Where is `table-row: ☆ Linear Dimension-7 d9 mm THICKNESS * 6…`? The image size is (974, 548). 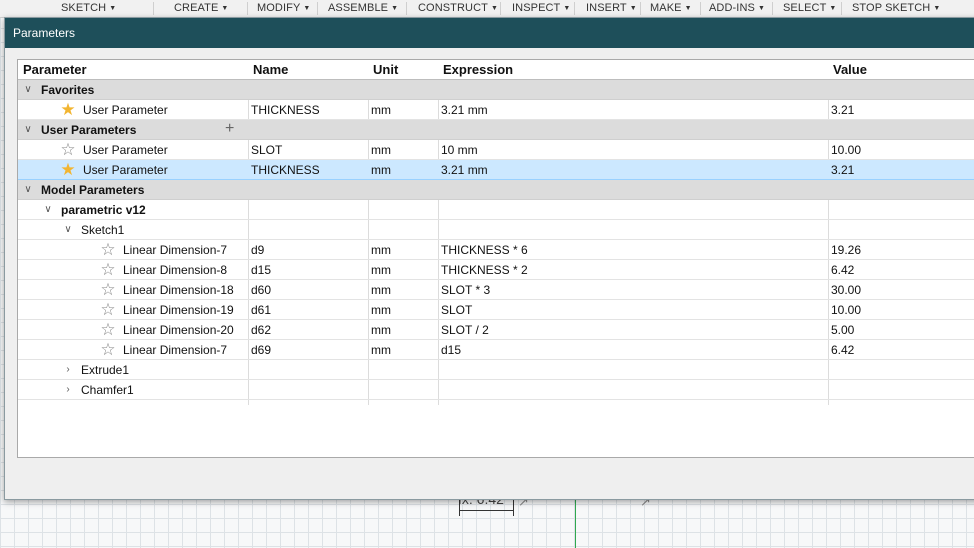 table-row: ☆ Linear Dimension-7 d9 mm THICKNESS * 6… is located at coordinates (496, 250).